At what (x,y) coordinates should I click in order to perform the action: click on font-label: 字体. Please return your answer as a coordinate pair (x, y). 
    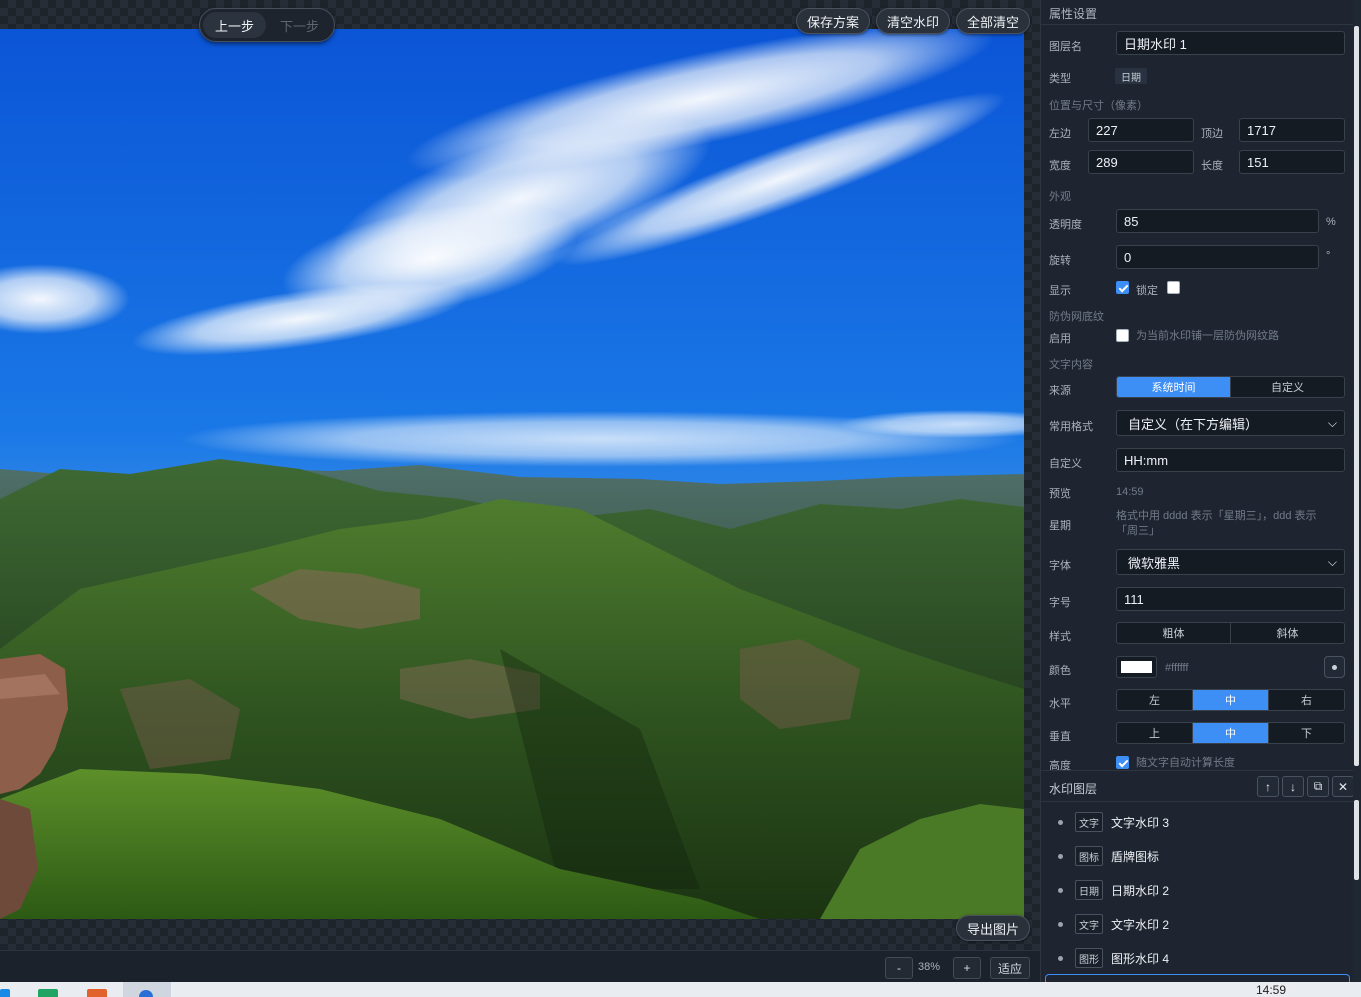
    Looking at the image, I should click on (1060, 566).